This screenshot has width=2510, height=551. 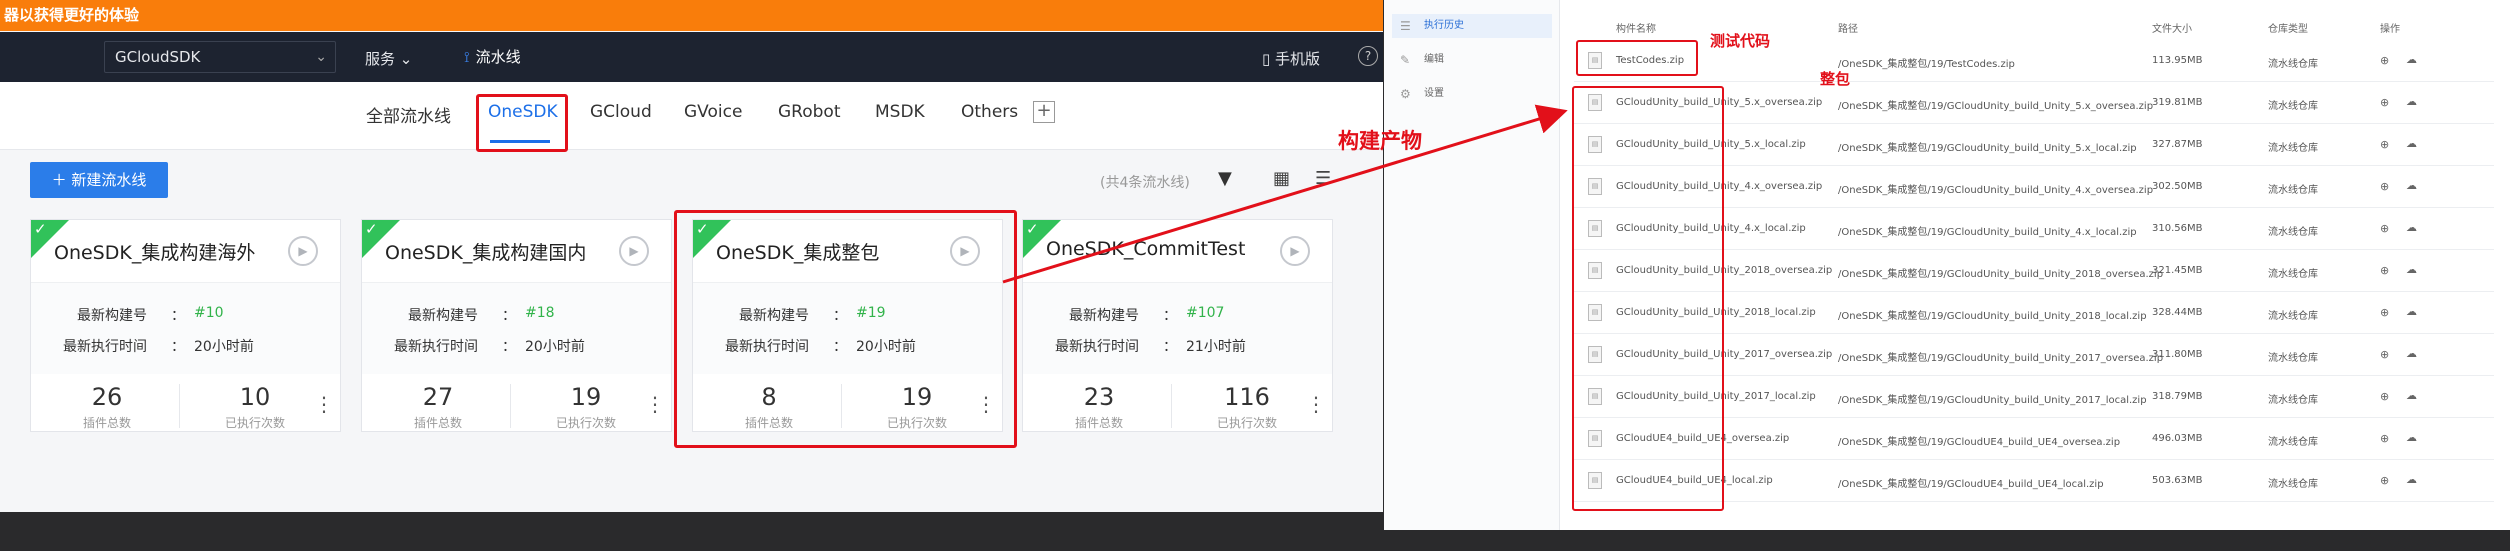 I want to click on arrow-line, so click(x=1285, y=194).